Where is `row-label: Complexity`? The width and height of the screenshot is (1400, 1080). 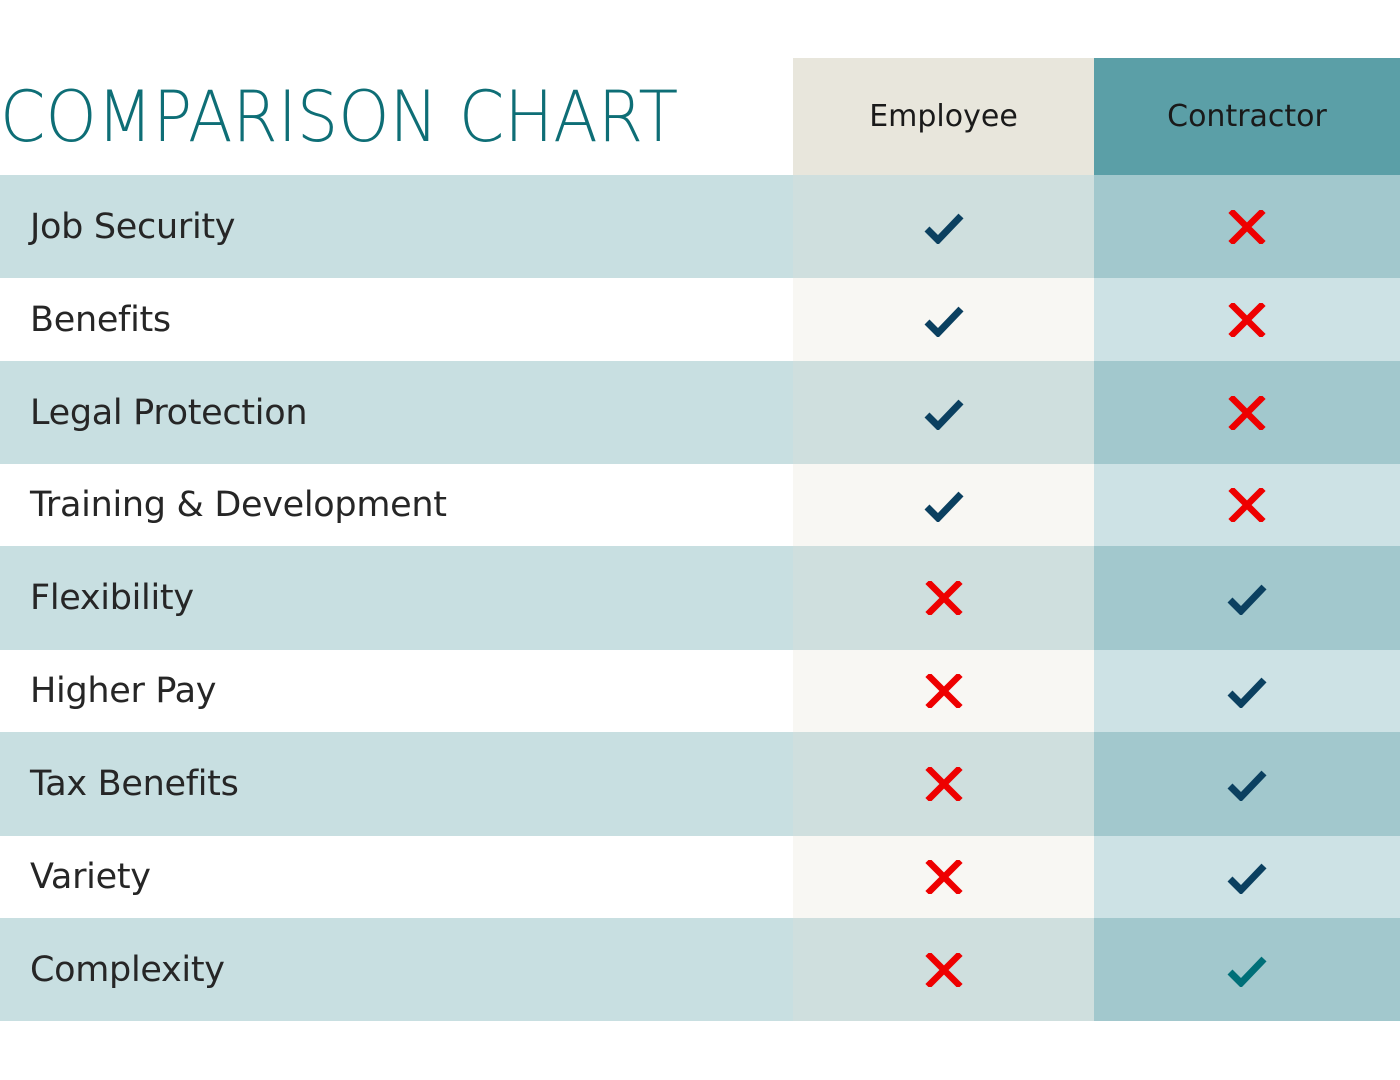
row-label: Complexity is located at coordinates (396, 969).